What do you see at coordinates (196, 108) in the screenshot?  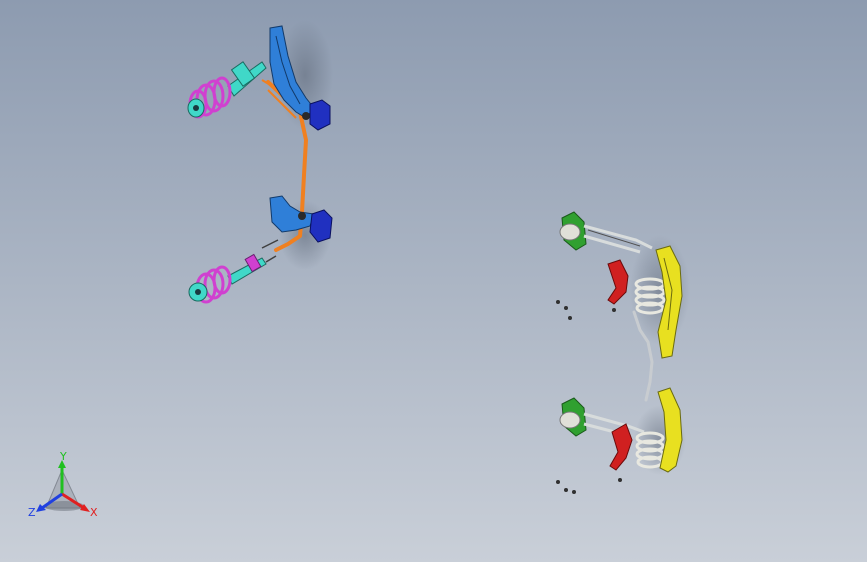 I see `front-upper-mount-center` at bounding box center [196, 108].